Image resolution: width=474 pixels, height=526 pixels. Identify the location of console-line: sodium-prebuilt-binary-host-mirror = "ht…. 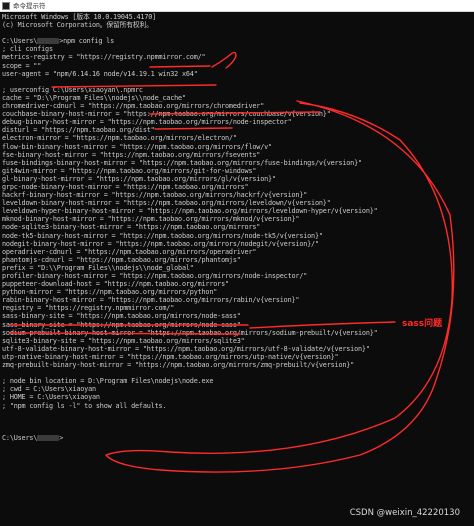
(190, 332).